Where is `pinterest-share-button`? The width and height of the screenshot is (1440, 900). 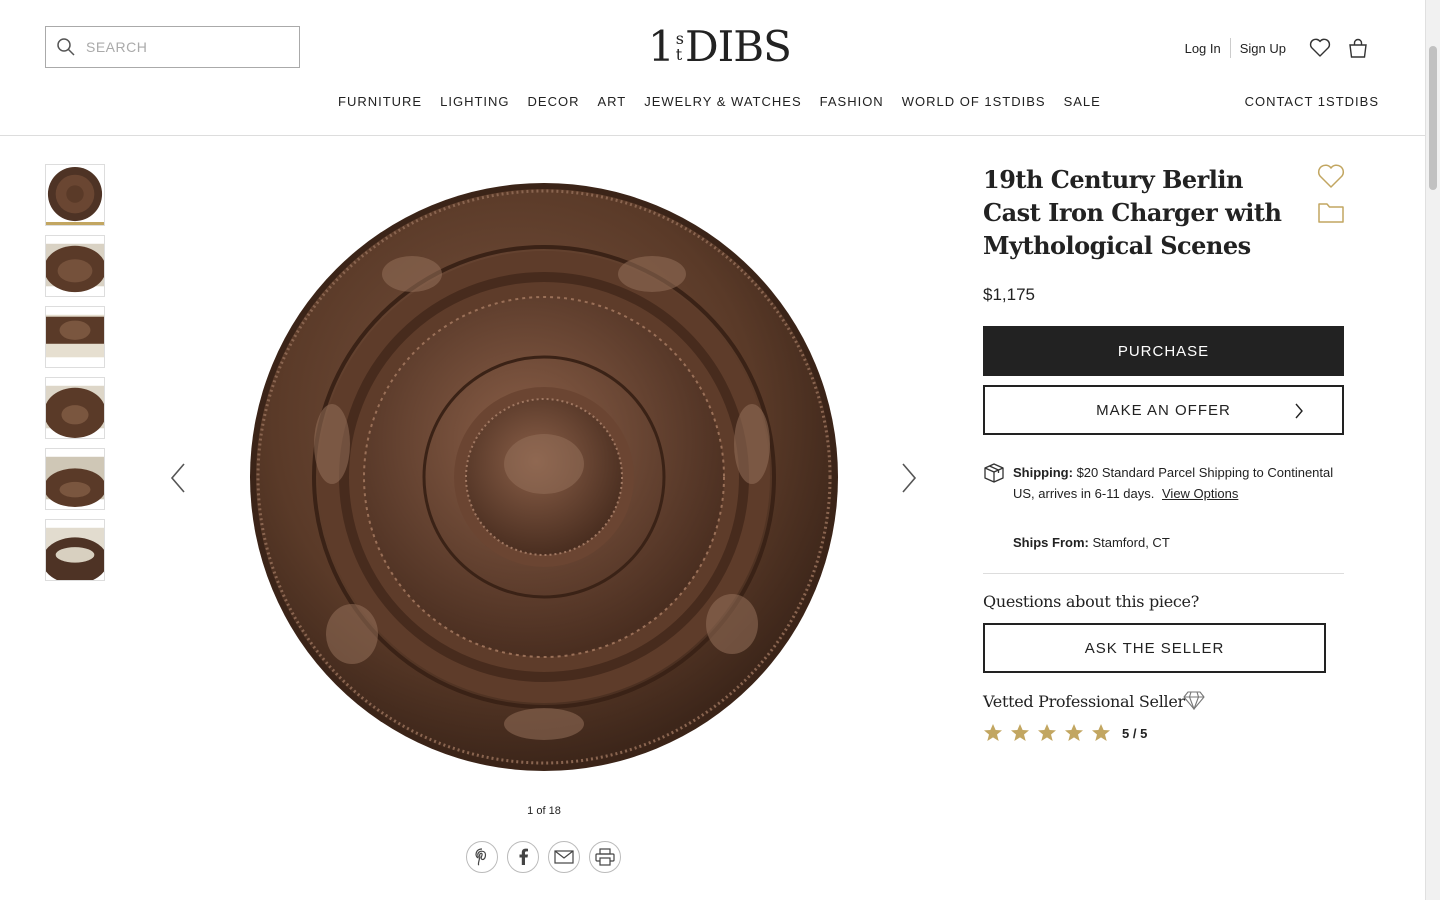 pinterest-share-button is located at coordinates (482, 857).